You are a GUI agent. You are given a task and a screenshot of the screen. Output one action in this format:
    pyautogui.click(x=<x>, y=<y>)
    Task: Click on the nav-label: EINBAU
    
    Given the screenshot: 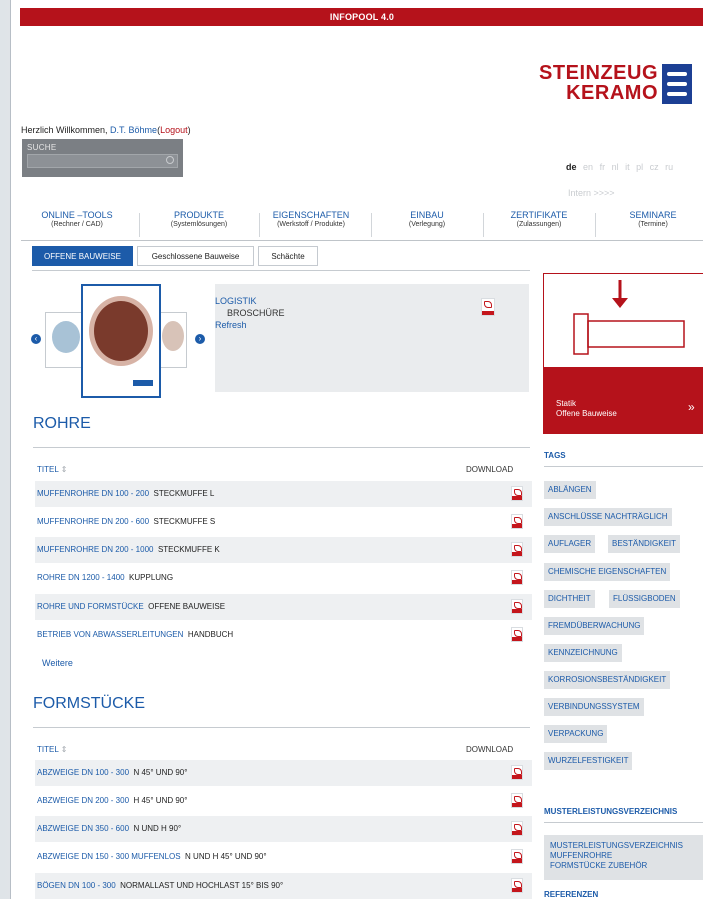 What is the action you would take?
    pyautogui.click(x=427, y=215)
    